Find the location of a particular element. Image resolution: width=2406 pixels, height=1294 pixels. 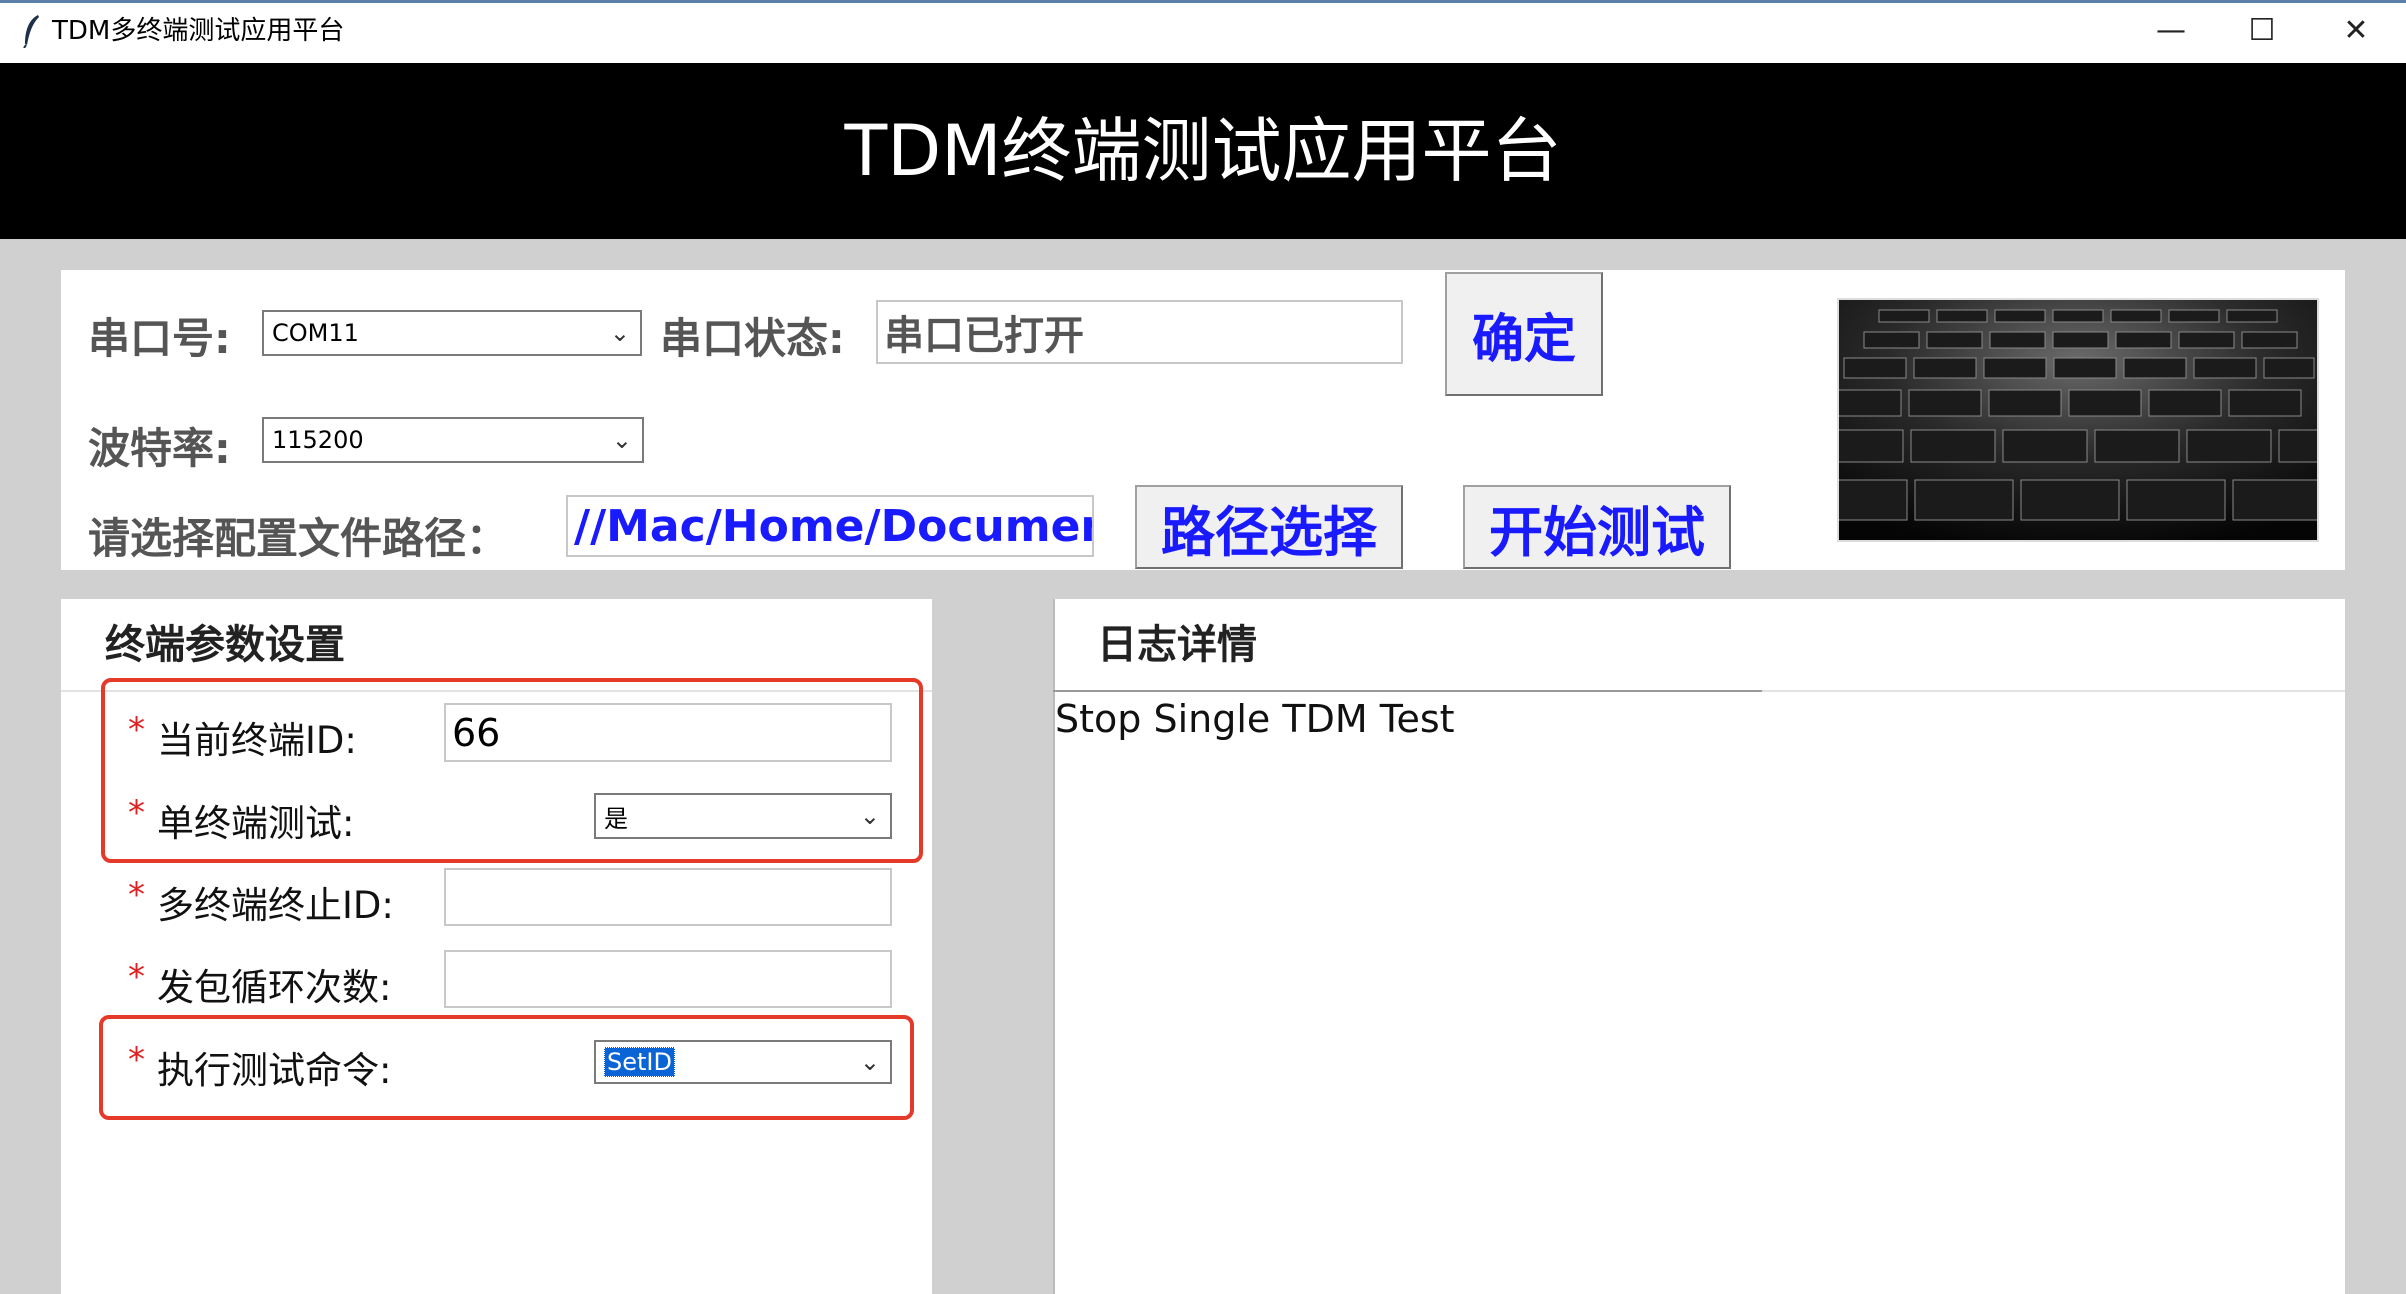

params-title: 终端参数设置 is located at coordinates (225, 645).